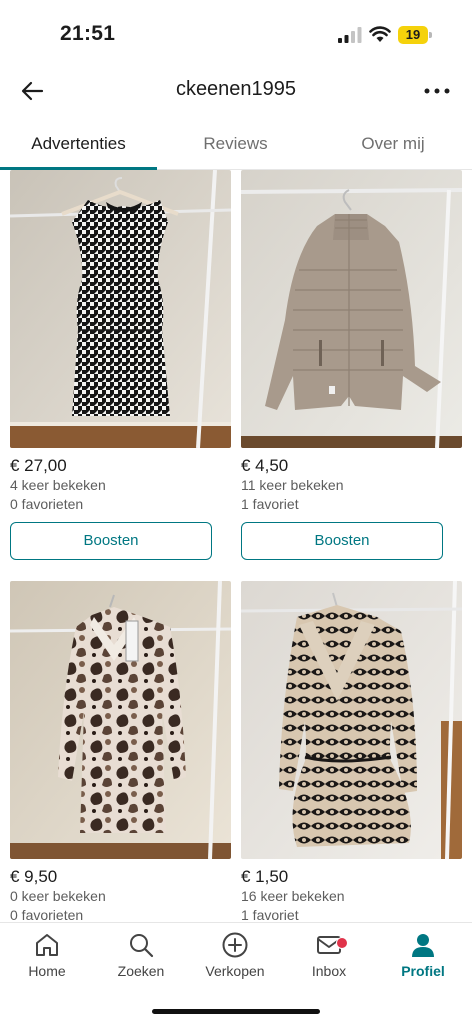 The width and height of the screenshot is (472, 1024). I want to click on tab-over-mij: Over mij, so click(393, 144).